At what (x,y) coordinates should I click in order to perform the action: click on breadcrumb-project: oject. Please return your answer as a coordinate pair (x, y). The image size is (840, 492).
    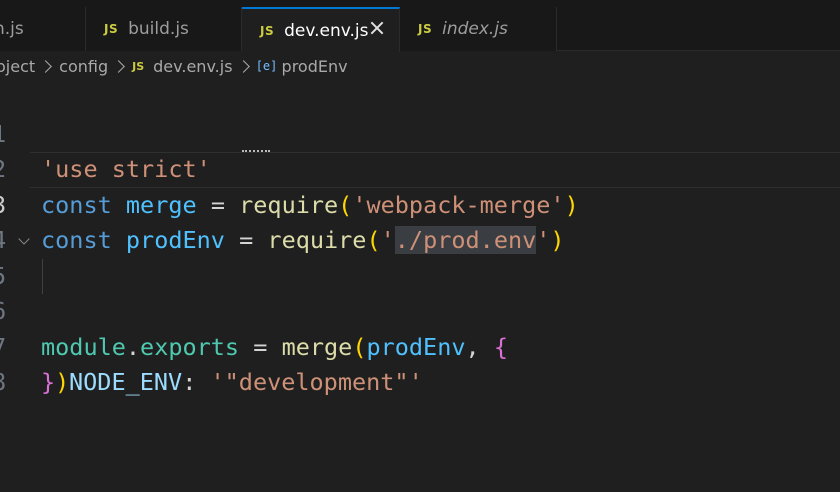
    Looking at the image, I should click on (17, 66).